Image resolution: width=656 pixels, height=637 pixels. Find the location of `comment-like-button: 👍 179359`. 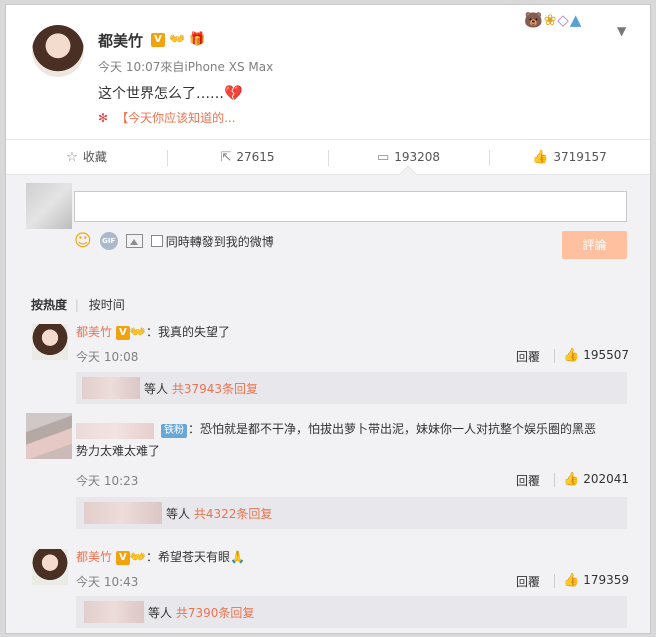

comment-like-button: 👍 179359 is located at coordinates (596, 580).